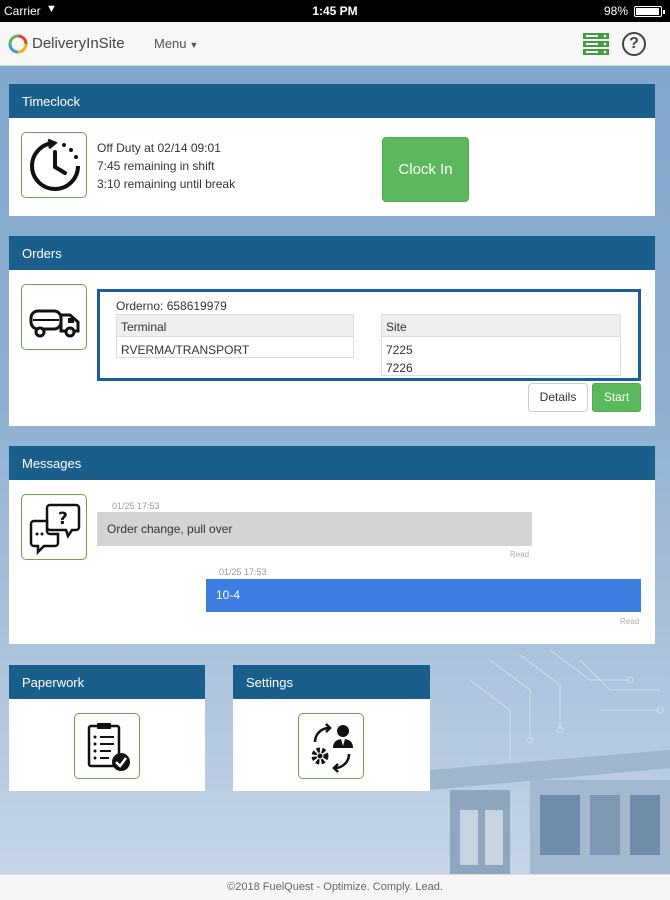 Image resolution: width=670 pixels, height=900 pixels. Describe the element at coordinates (314, 529) in the screenshot. I see `incoming-message: Order change, pull over` at that location.